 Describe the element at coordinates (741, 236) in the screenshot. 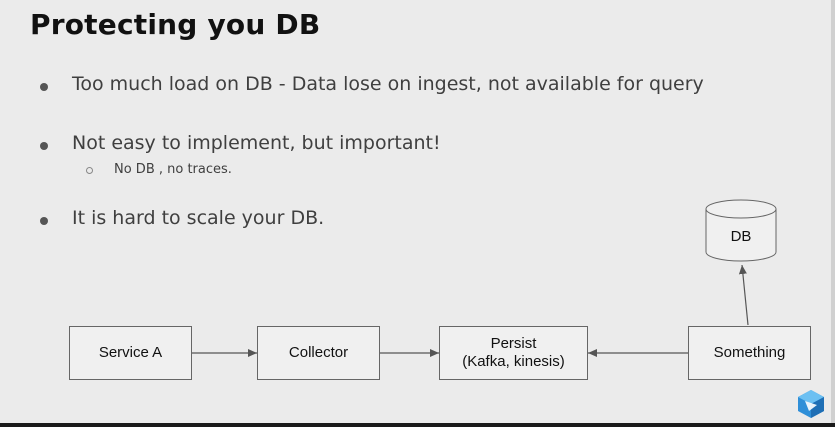

I see `db-node-label: DB` at that location.